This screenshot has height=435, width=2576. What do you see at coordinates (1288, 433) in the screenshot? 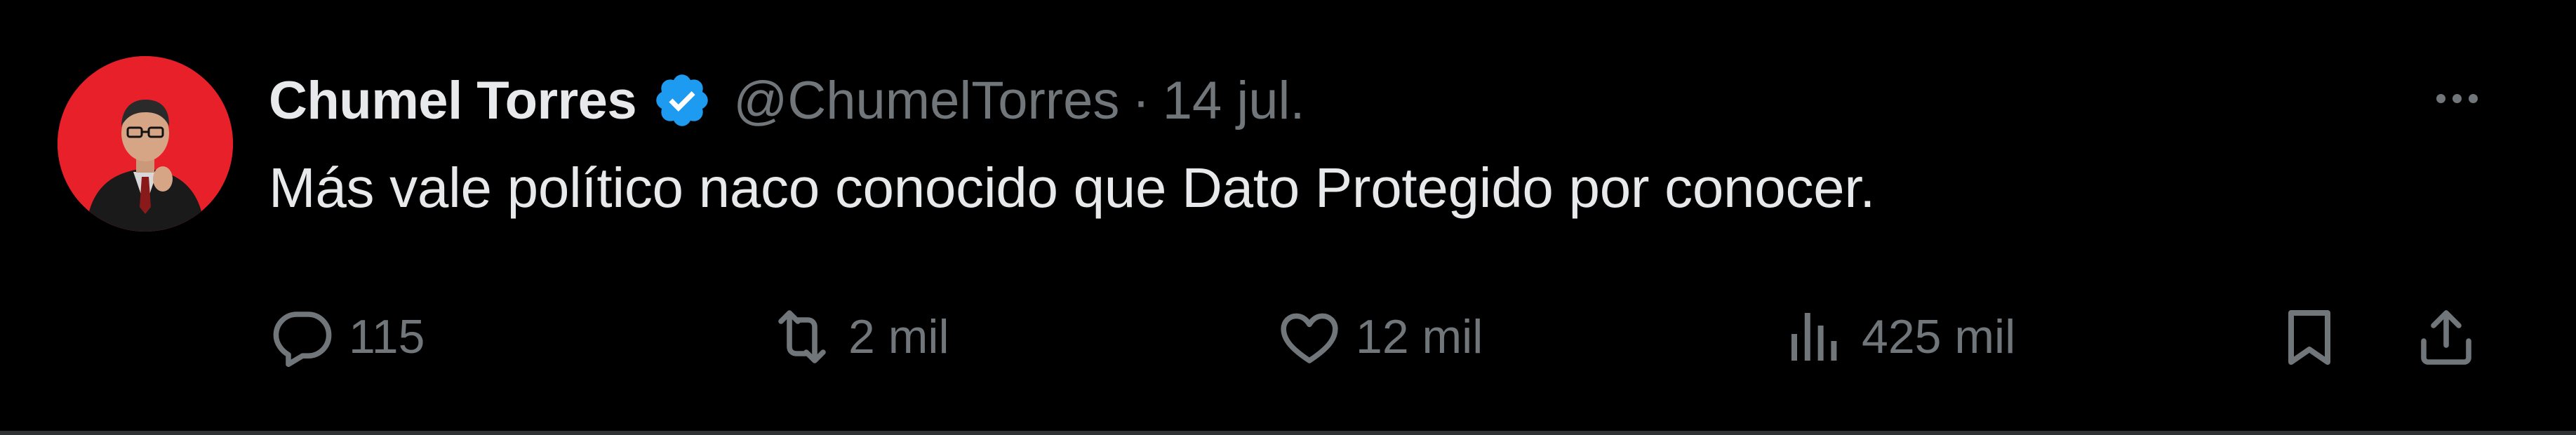
I see `divider` at bounding box center [1288, 433].